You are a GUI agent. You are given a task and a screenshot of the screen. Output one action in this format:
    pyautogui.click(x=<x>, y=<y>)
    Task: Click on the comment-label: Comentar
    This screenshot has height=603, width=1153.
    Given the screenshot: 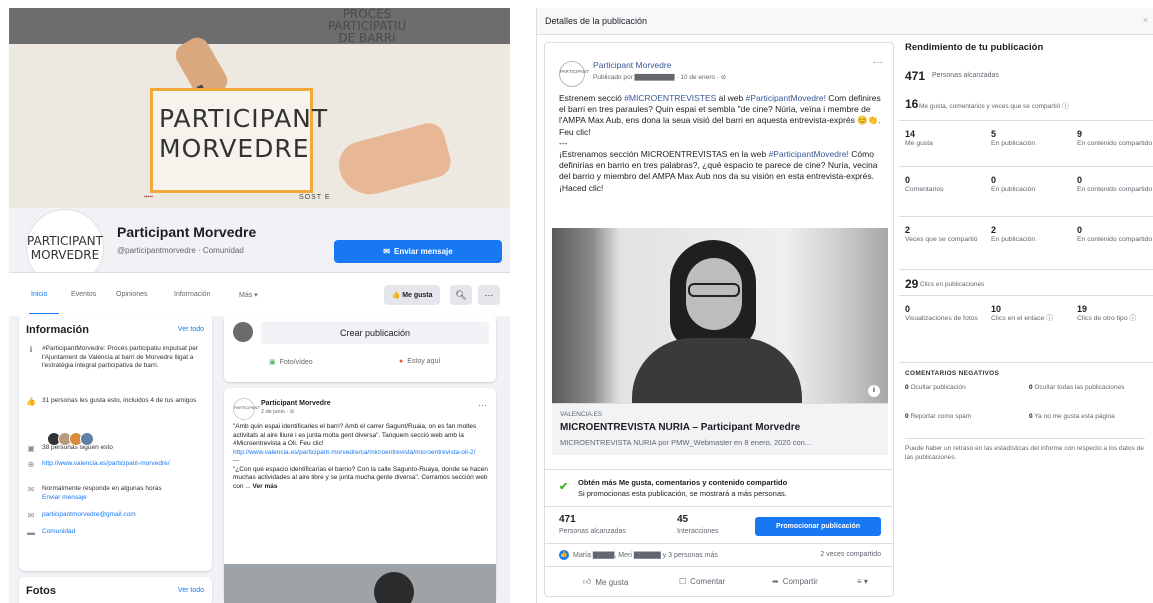 What is the action you would take?
    pyautogui.click(x=708, y=581)
    